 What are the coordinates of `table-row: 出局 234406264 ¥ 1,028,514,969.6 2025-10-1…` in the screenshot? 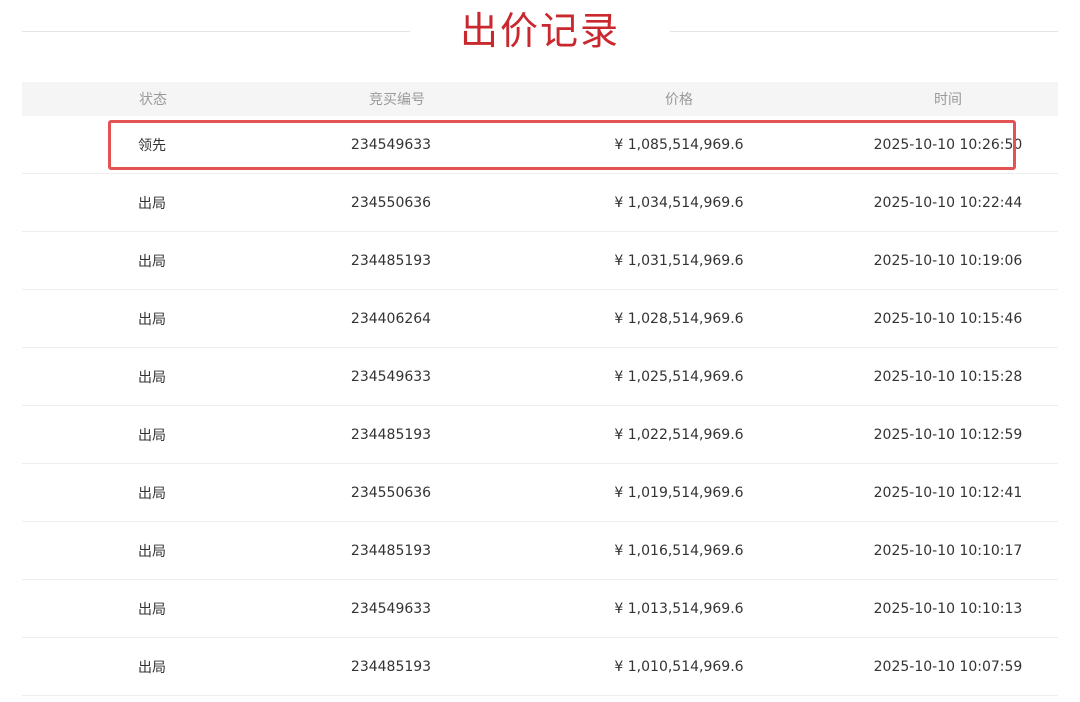 It's located at (540, 319).